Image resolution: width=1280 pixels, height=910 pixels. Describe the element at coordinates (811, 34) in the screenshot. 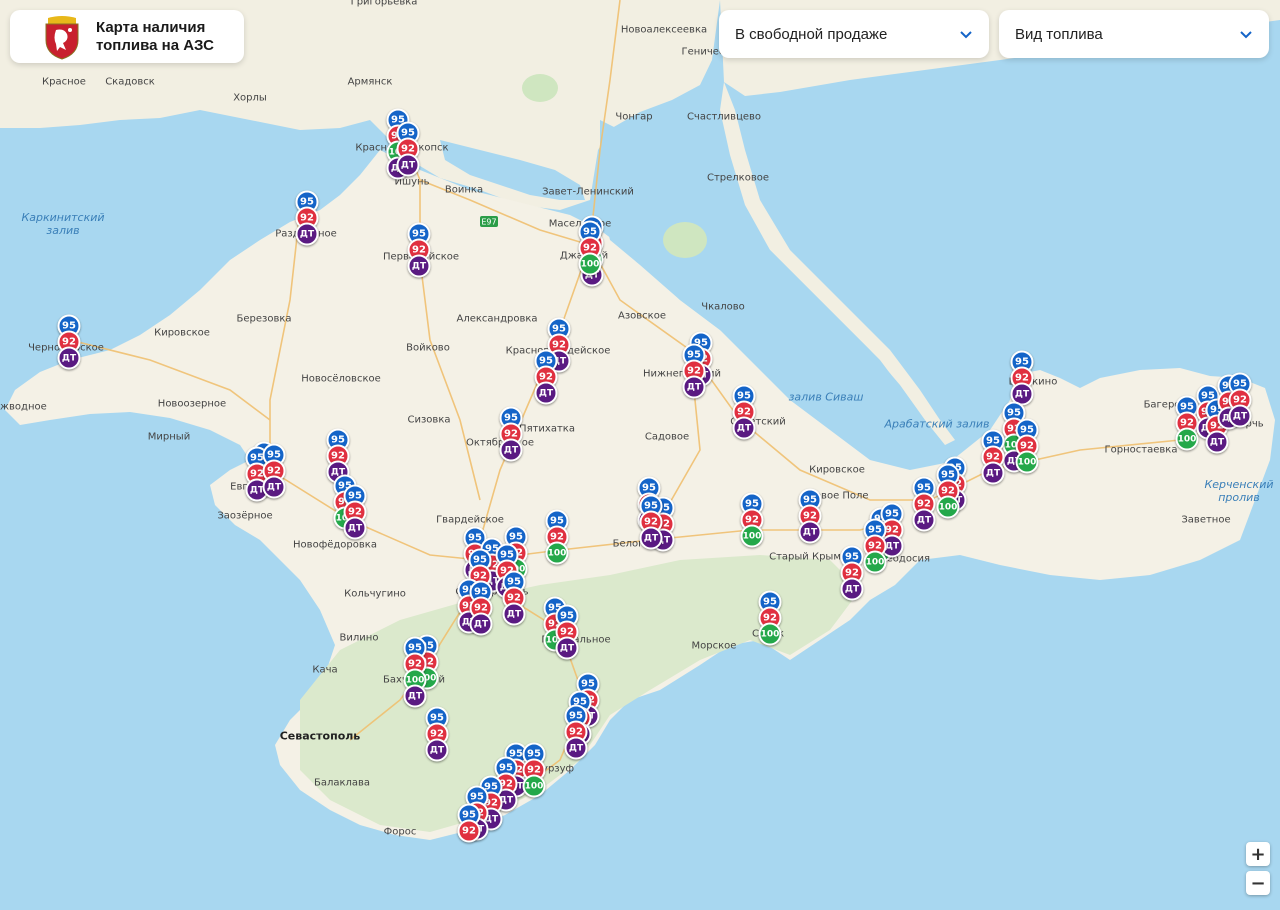

I see `sale-type-value: В свободной продаже` at that location.